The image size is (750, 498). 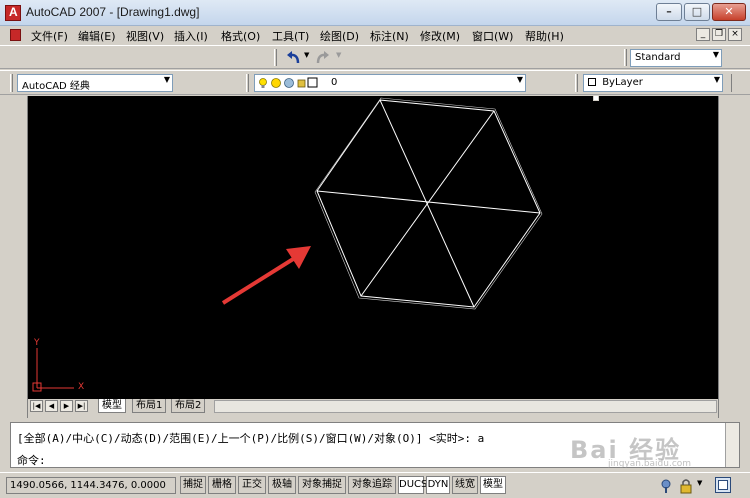 I want to click on tab-model: 模型, so click(x=112, y=406).